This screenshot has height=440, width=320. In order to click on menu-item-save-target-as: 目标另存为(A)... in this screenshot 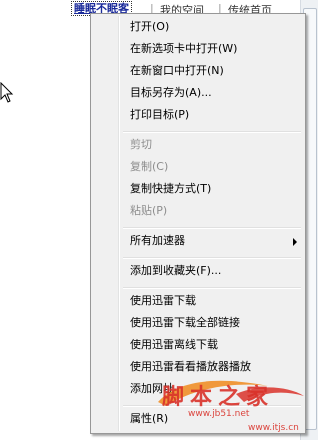, I will do `click(198, 93)`.